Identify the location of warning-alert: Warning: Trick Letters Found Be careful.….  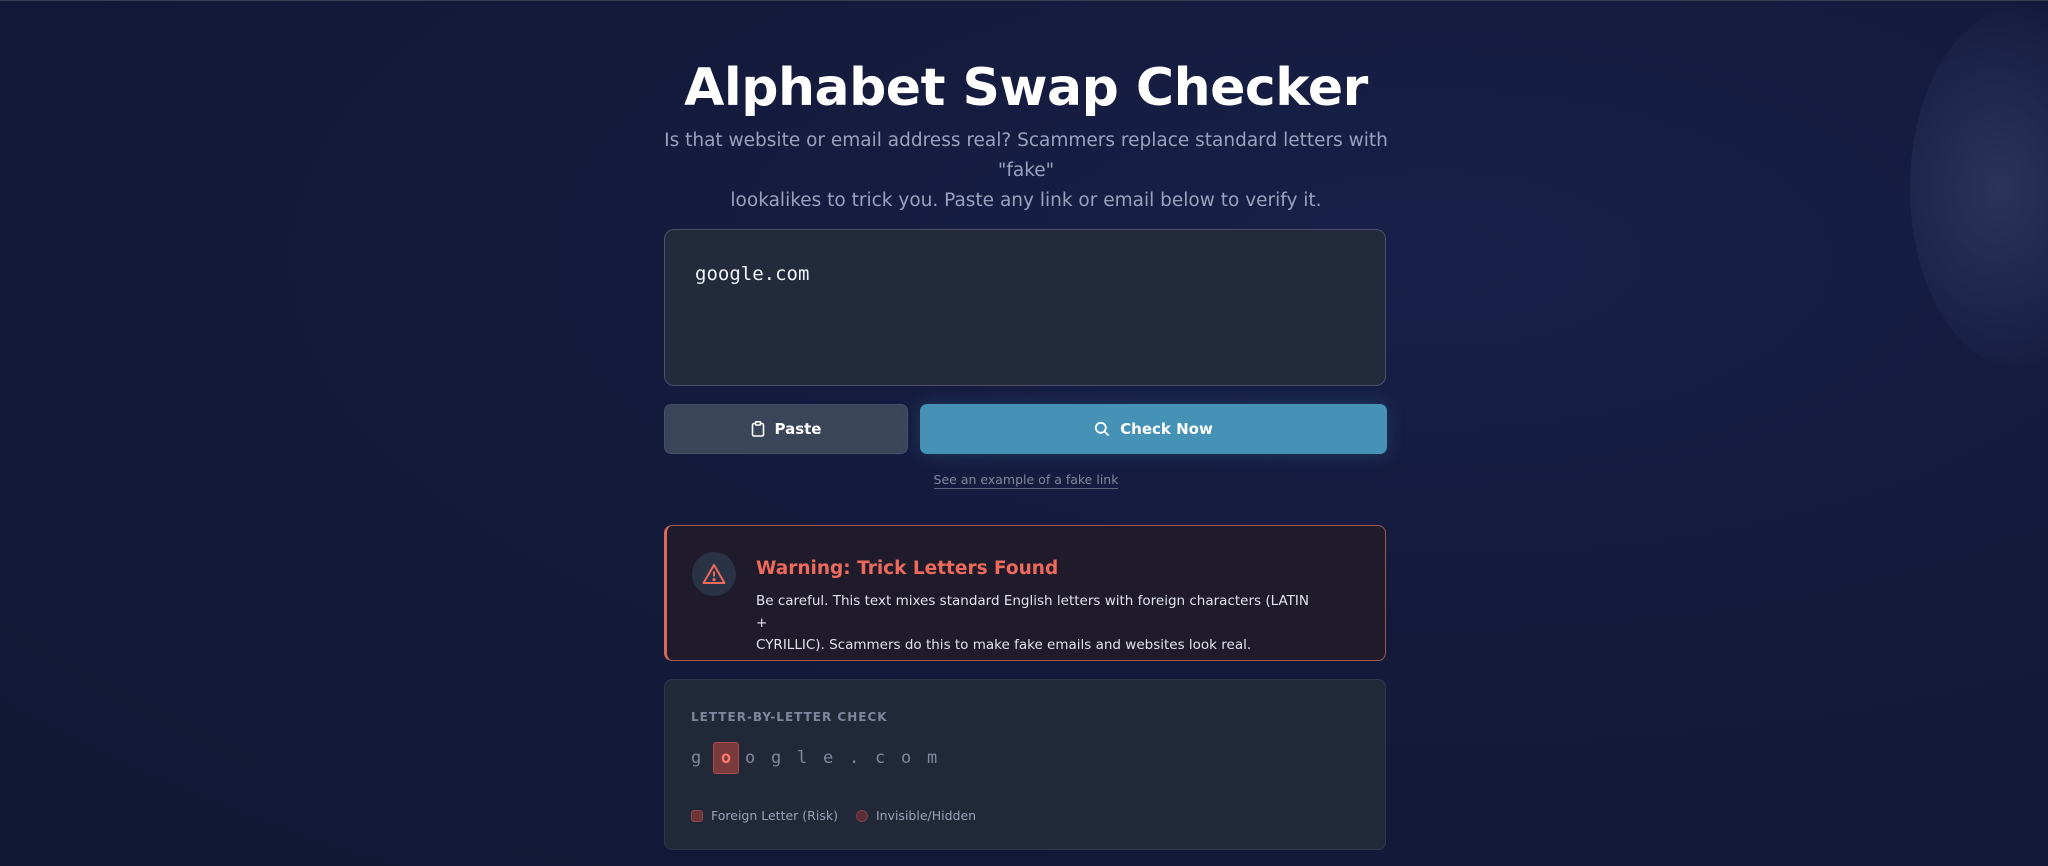
(1025, 593).